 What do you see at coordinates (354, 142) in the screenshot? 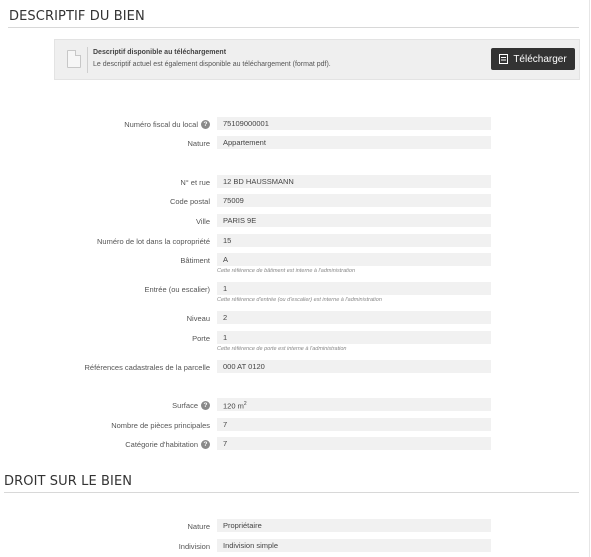
I see `field-value: Appartement` at bounding box center [354, 142].